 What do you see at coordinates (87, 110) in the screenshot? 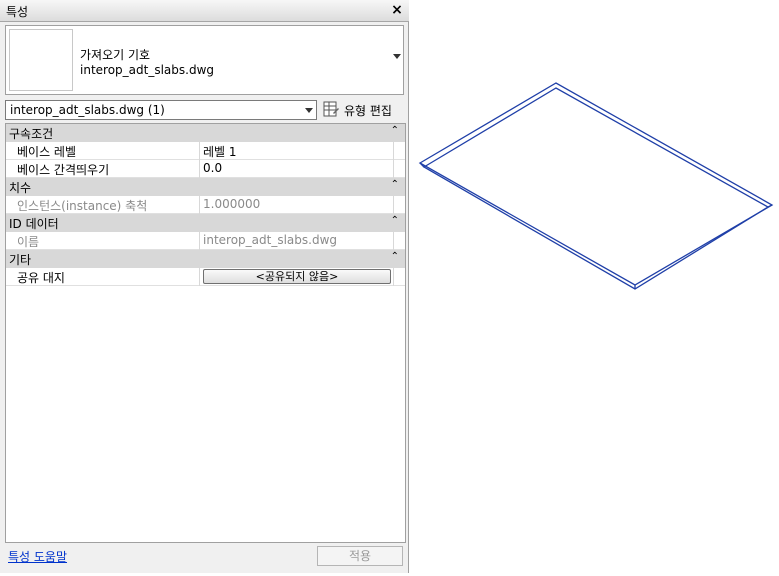
I see `instance-filter-value: interop_adt_slabs.dwg (1)` at bounding box center [87, 110].